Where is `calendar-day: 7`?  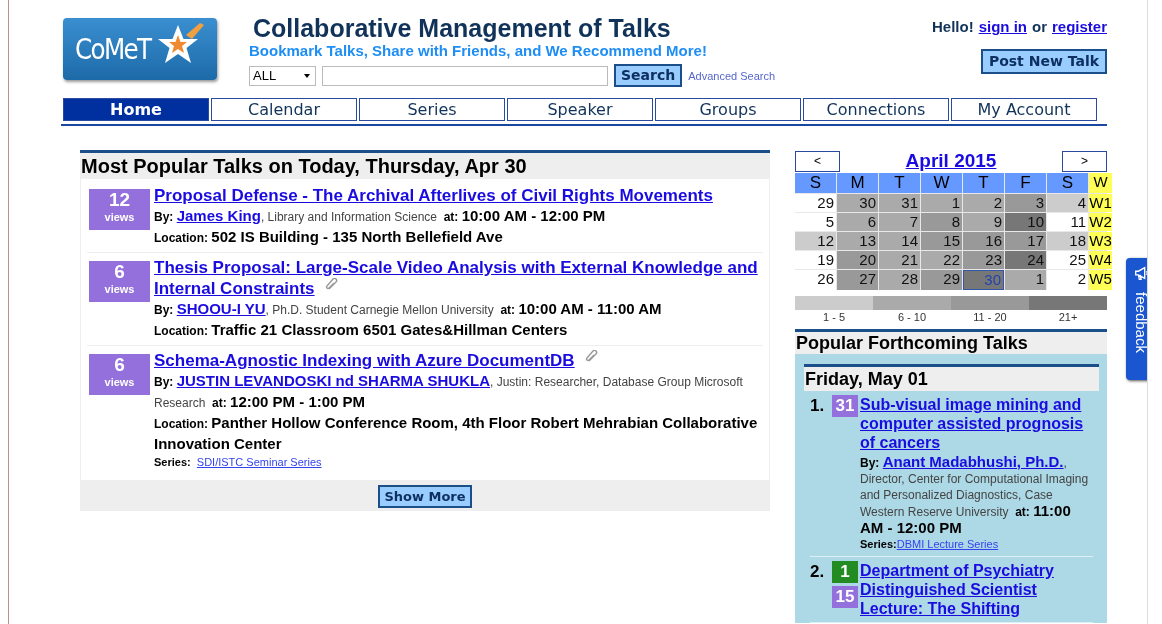 calendar-day: 7 is located at coordinates (899, 222).